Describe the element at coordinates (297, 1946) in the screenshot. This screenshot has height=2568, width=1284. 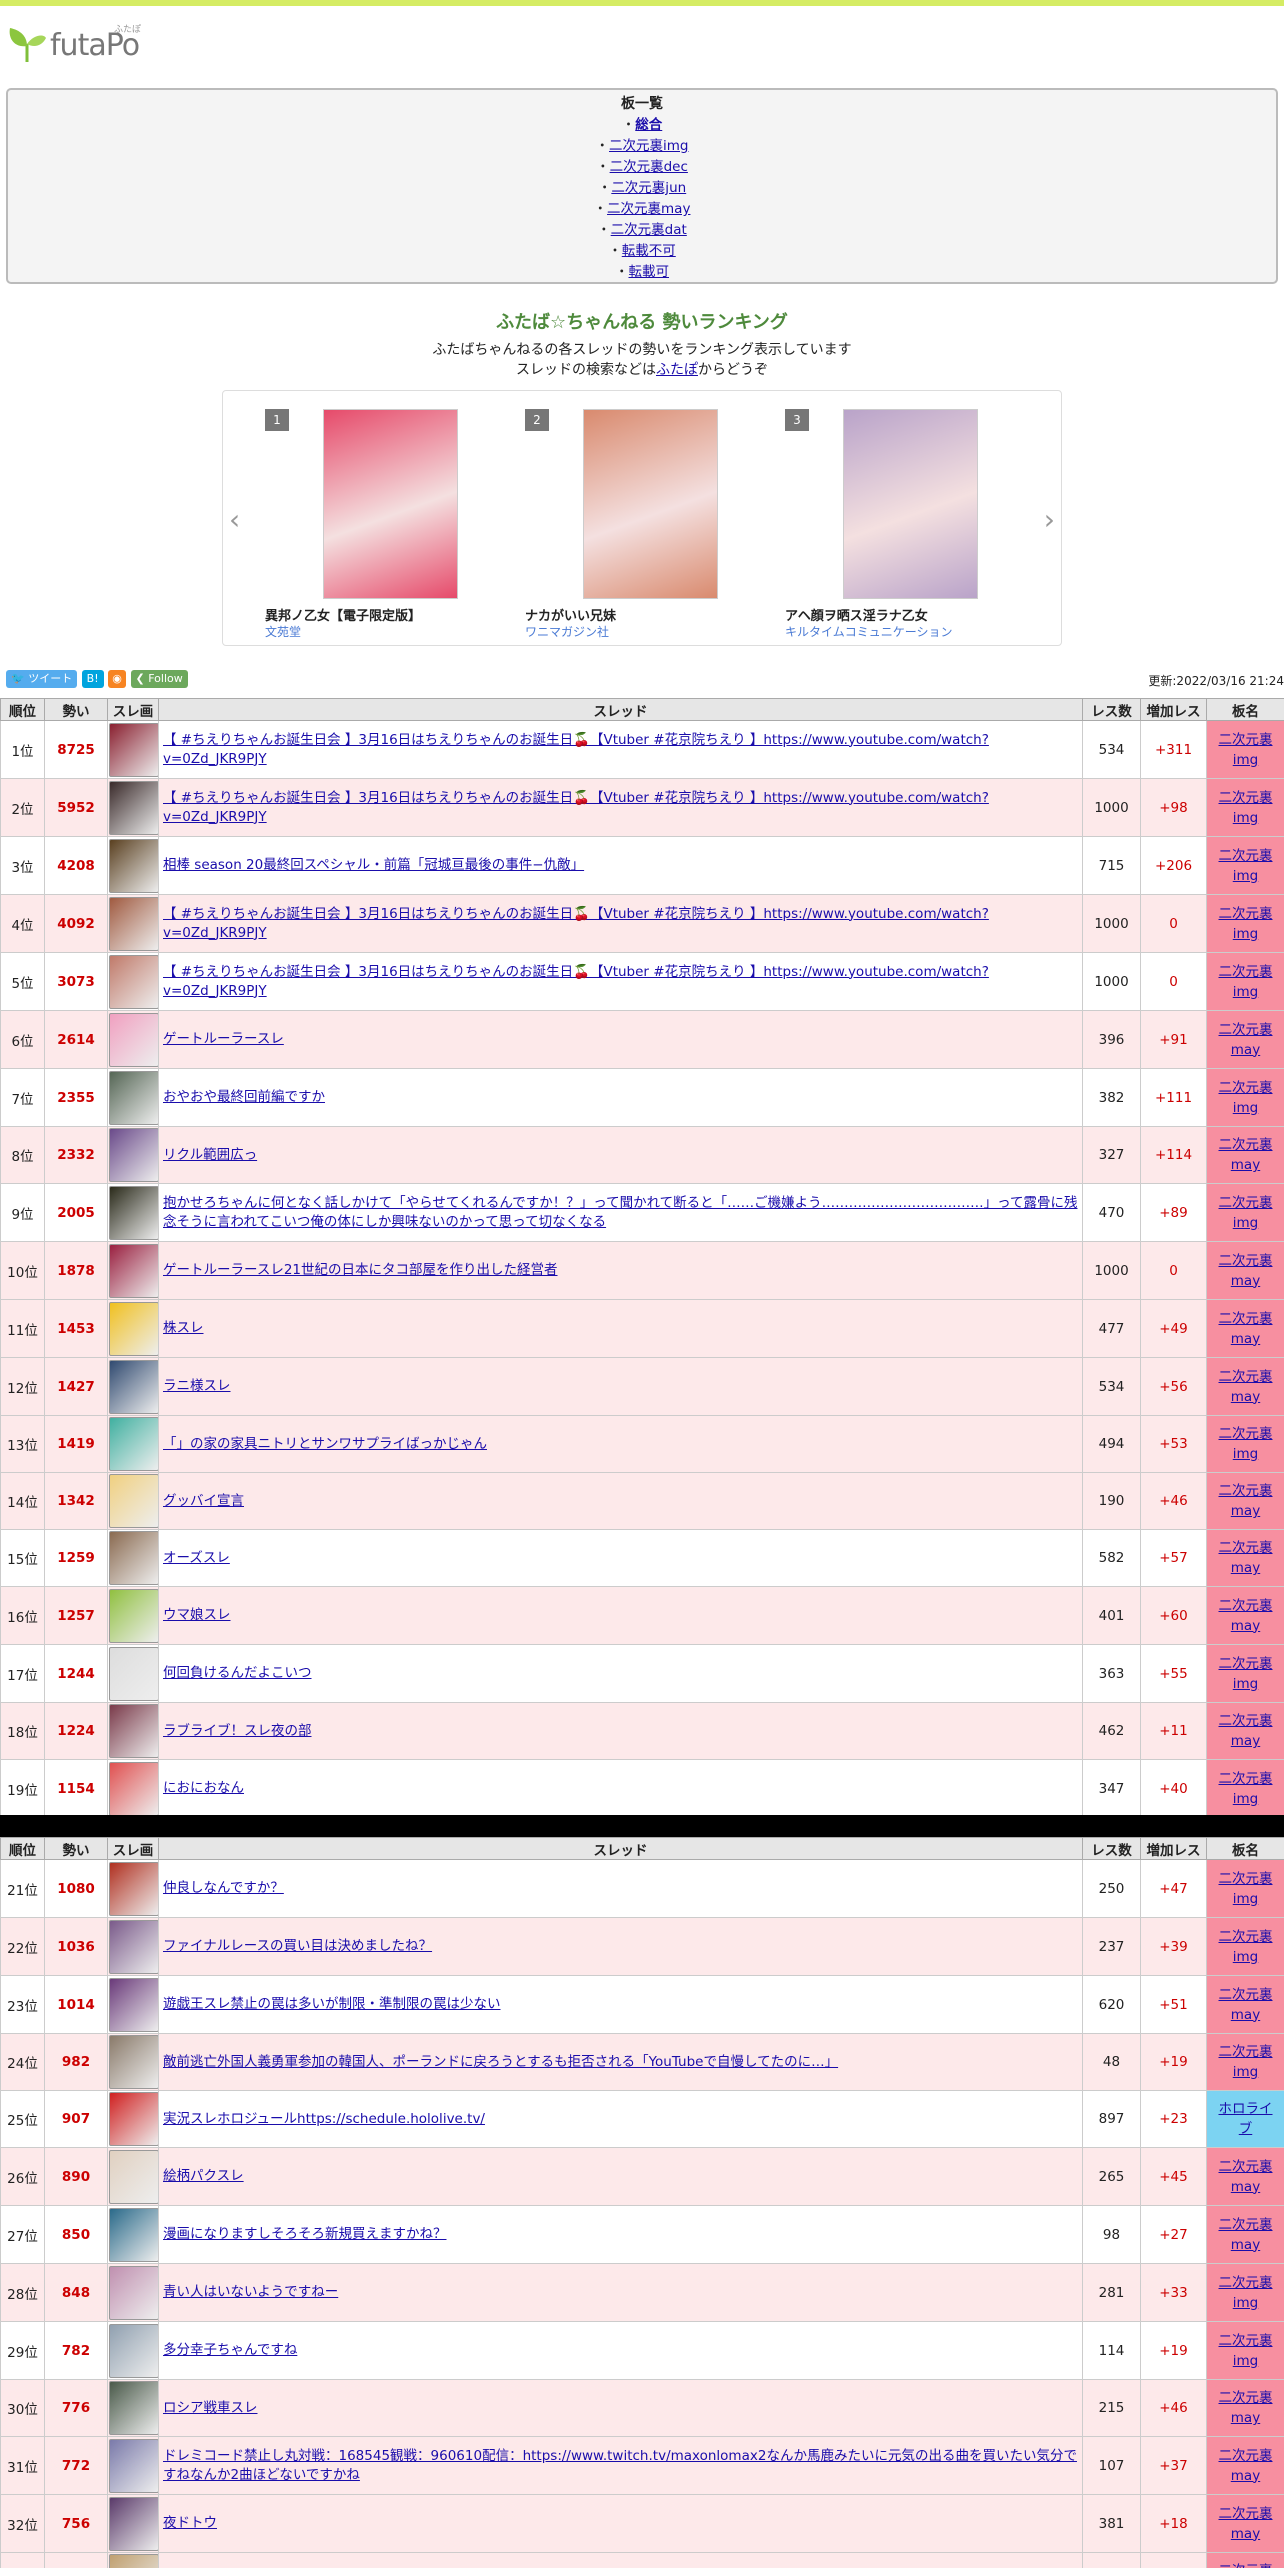
I see `thread-link: ファイナルレースの買い目は決めましたね？` at that location.